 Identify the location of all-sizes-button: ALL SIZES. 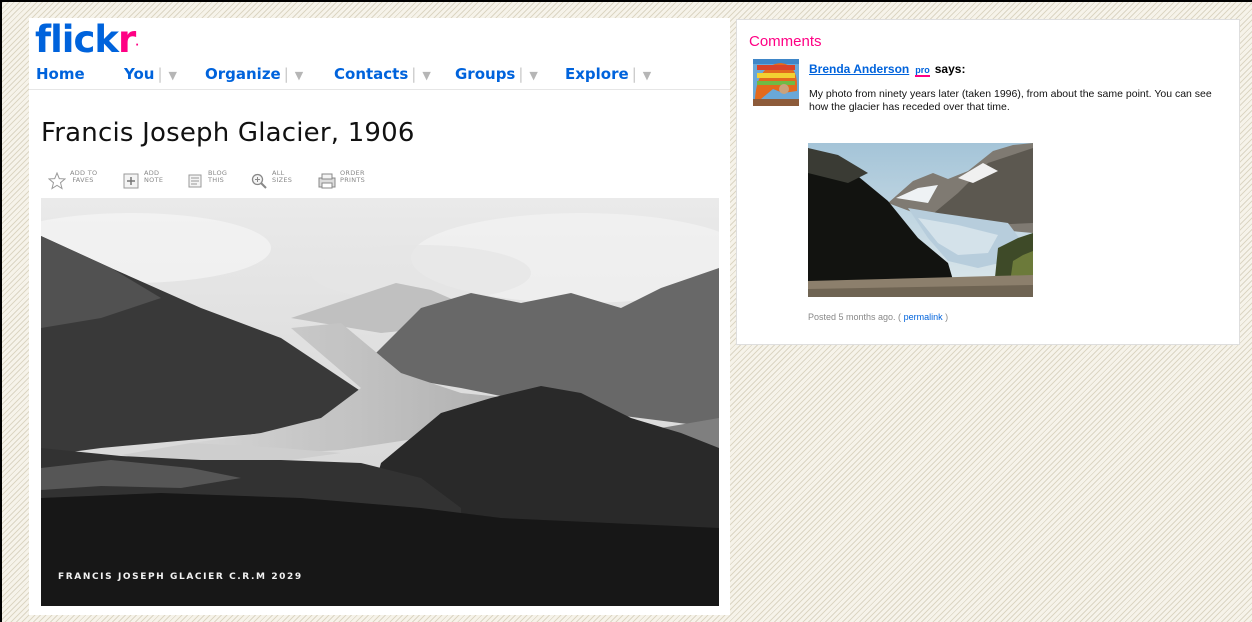
(276, 181).